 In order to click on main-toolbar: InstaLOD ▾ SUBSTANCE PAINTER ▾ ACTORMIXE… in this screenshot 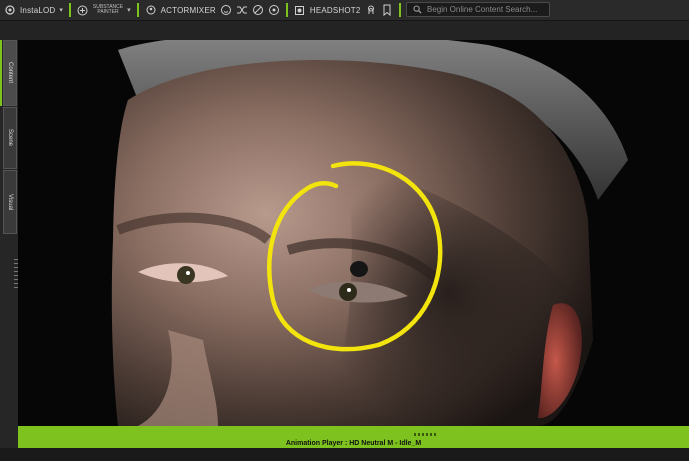, I will do `click(344, 10)`.